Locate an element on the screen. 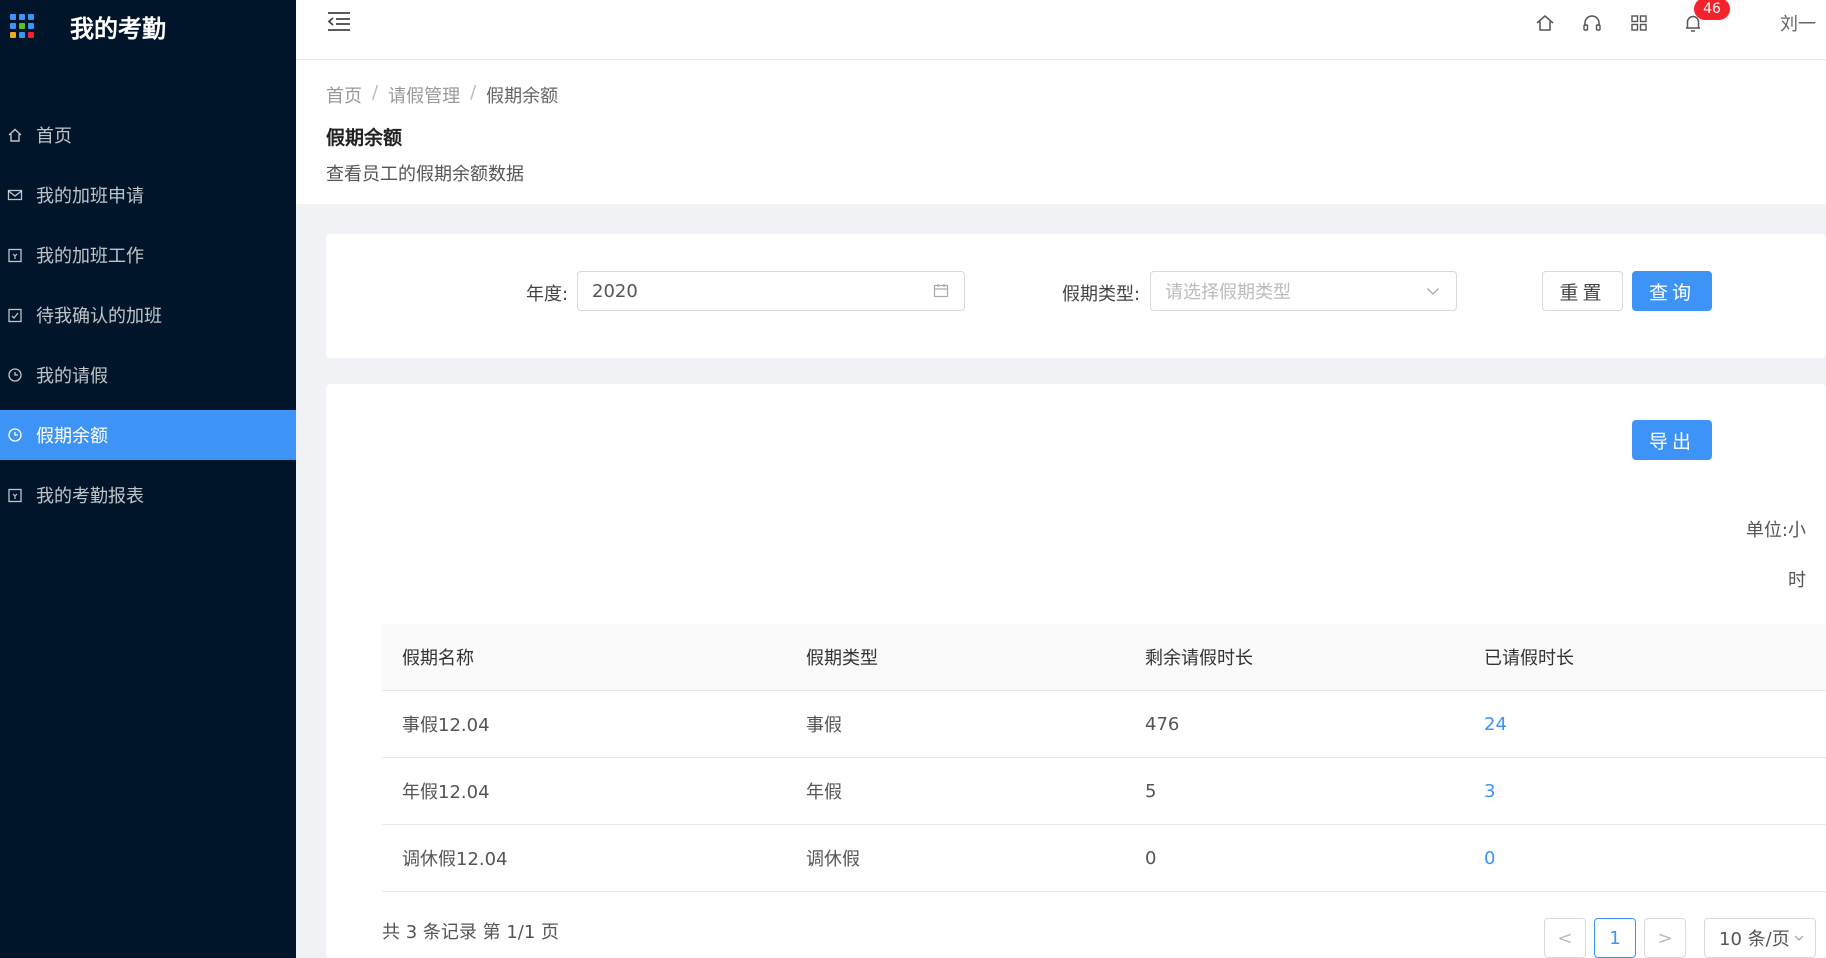 The width and height of the screenshot is (1826, 958). sidebar-item-label: 我的请假 is located at coordinates (72, 376).